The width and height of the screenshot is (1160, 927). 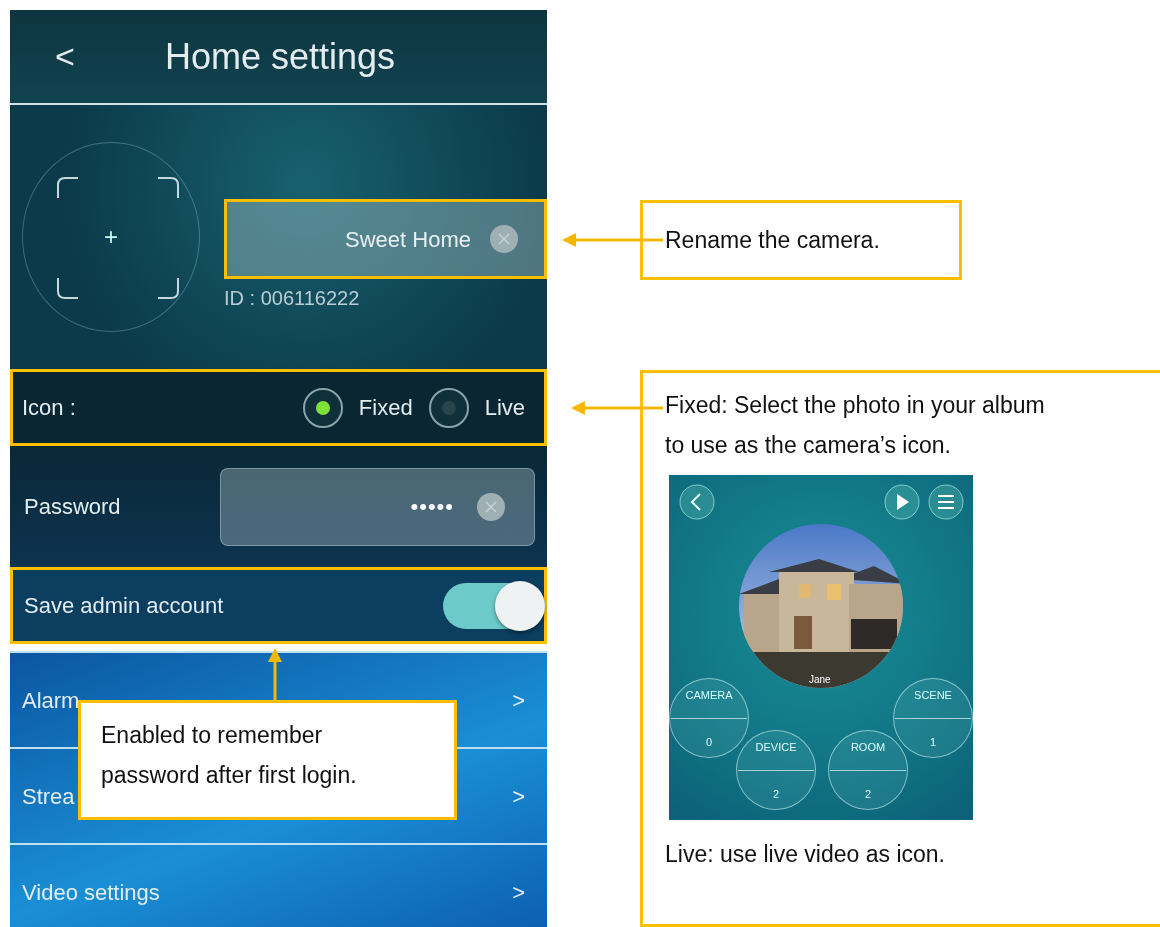 What do you see at coordinates (91, 892) in the screenshot?
I see `menu-label: Video settings` at bounding box center [91, 892].